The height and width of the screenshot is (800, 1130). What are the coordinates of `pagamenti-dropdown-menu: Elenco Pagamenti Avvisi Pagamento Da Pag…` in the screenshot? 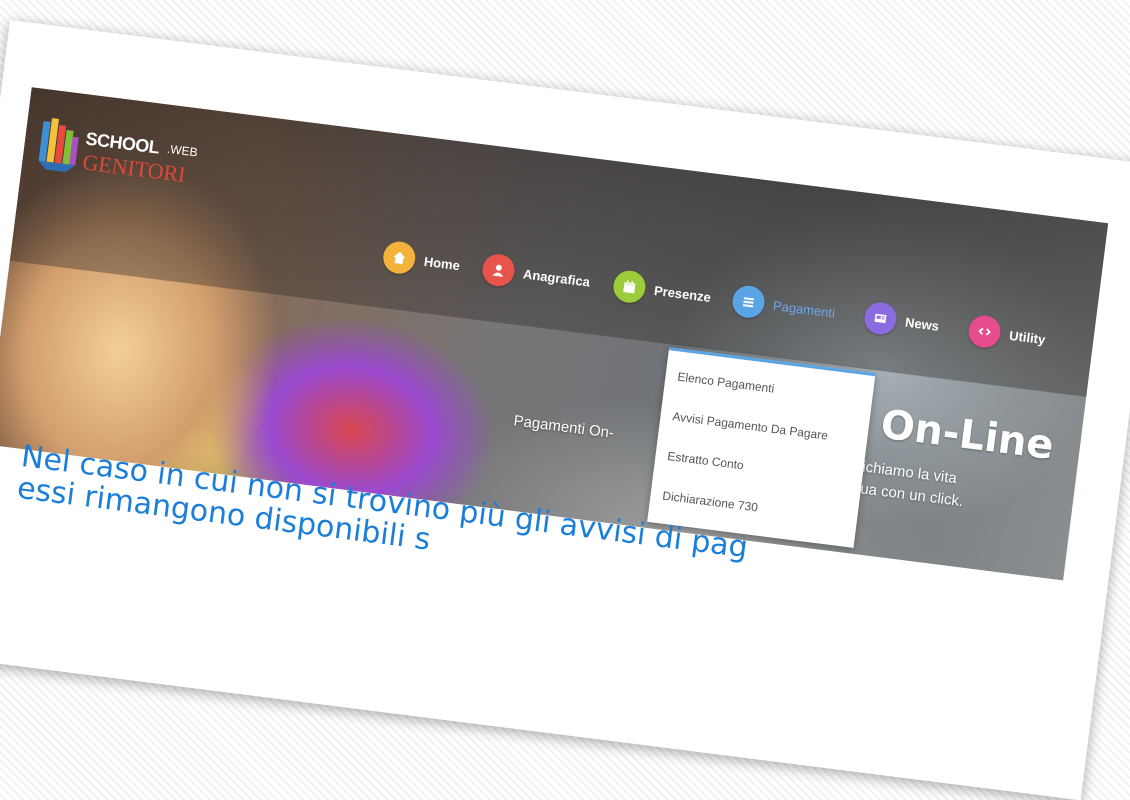 It's located at (761, 447).